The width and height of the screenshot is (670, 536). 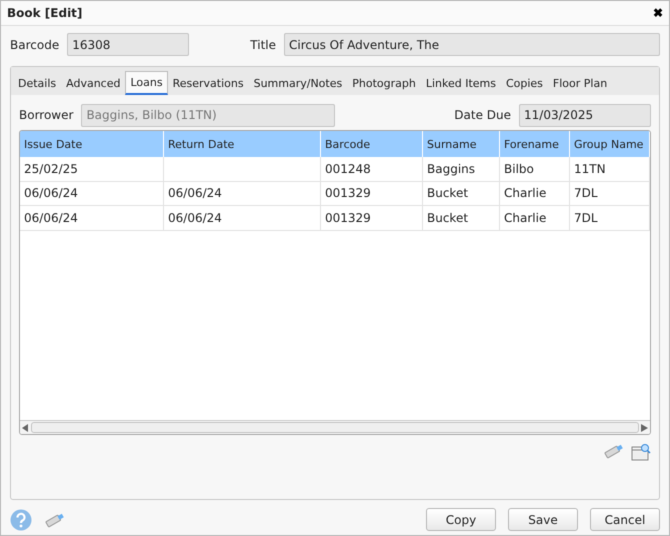 What do you see at coordinates (472, 44) in the screenshot?
I see `title-field: Circus Of Adventure, The` at bounding box center [472, 44].